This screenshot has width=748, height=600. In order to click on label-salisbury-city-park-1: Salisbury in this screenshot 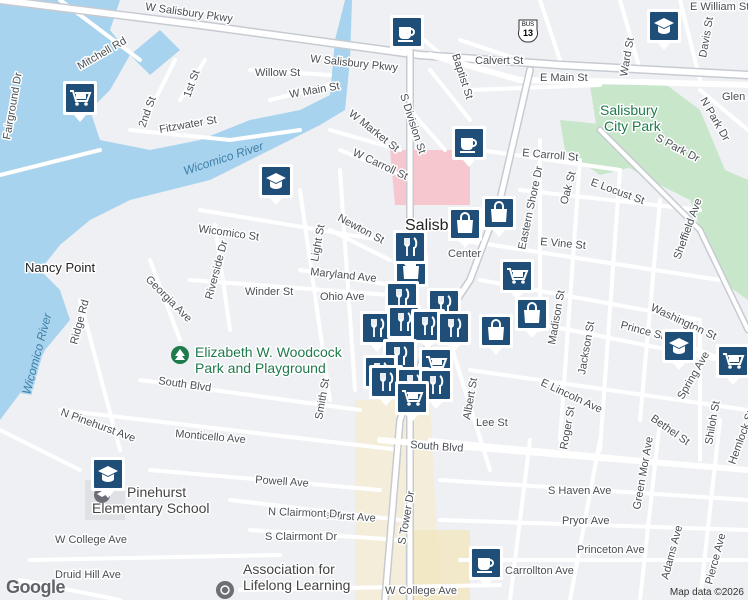, I will do `click(629, 110)`.